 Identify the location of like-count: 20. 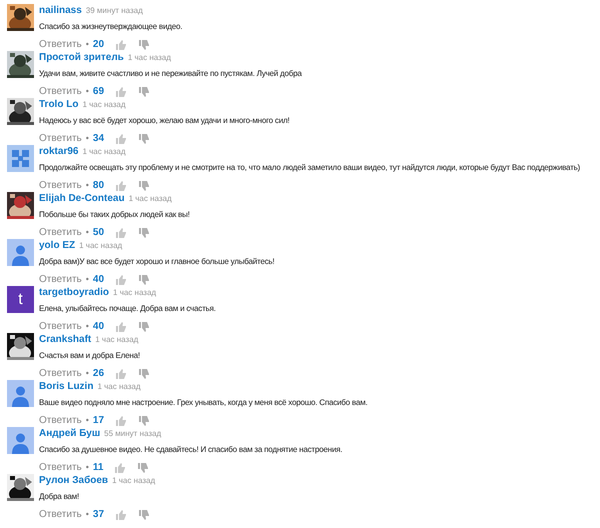
(98, 44).